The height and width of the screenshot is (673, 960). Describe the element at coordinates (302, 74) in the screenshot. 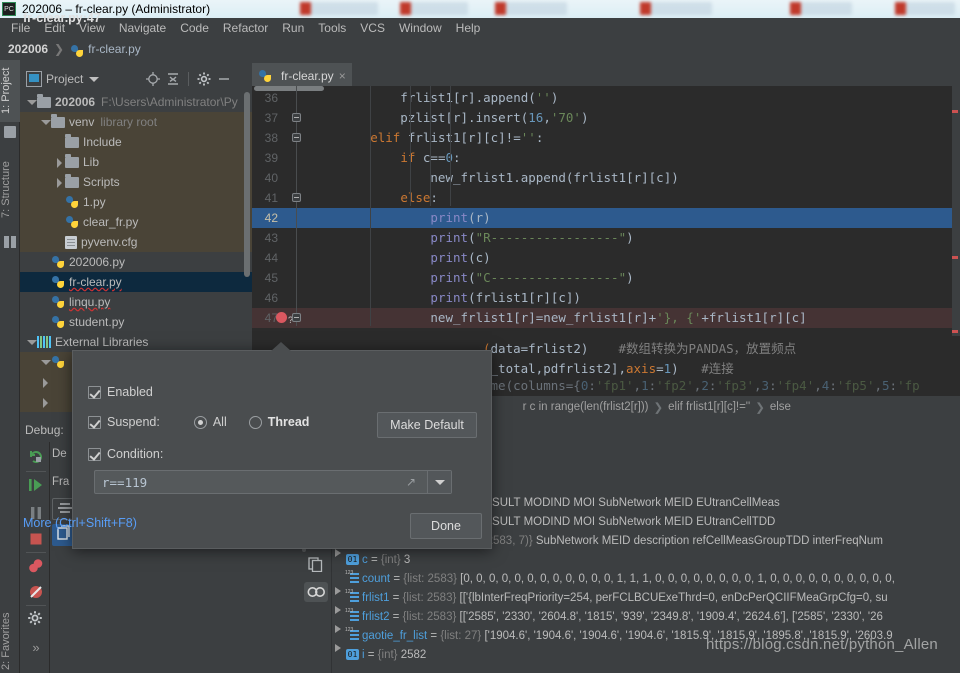

I see `editor-tab-fr-clear: fr-clear.py ×` at that location.